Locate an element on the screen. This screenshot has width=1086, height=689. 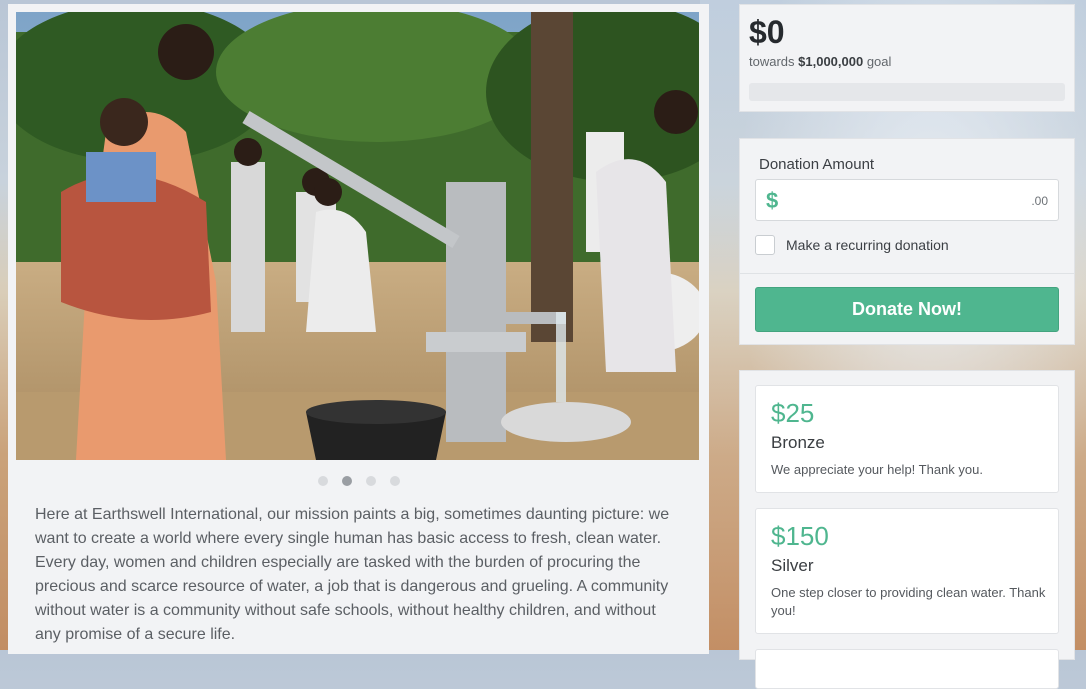
carousel-dot-active is located at coordinates (346, 481).